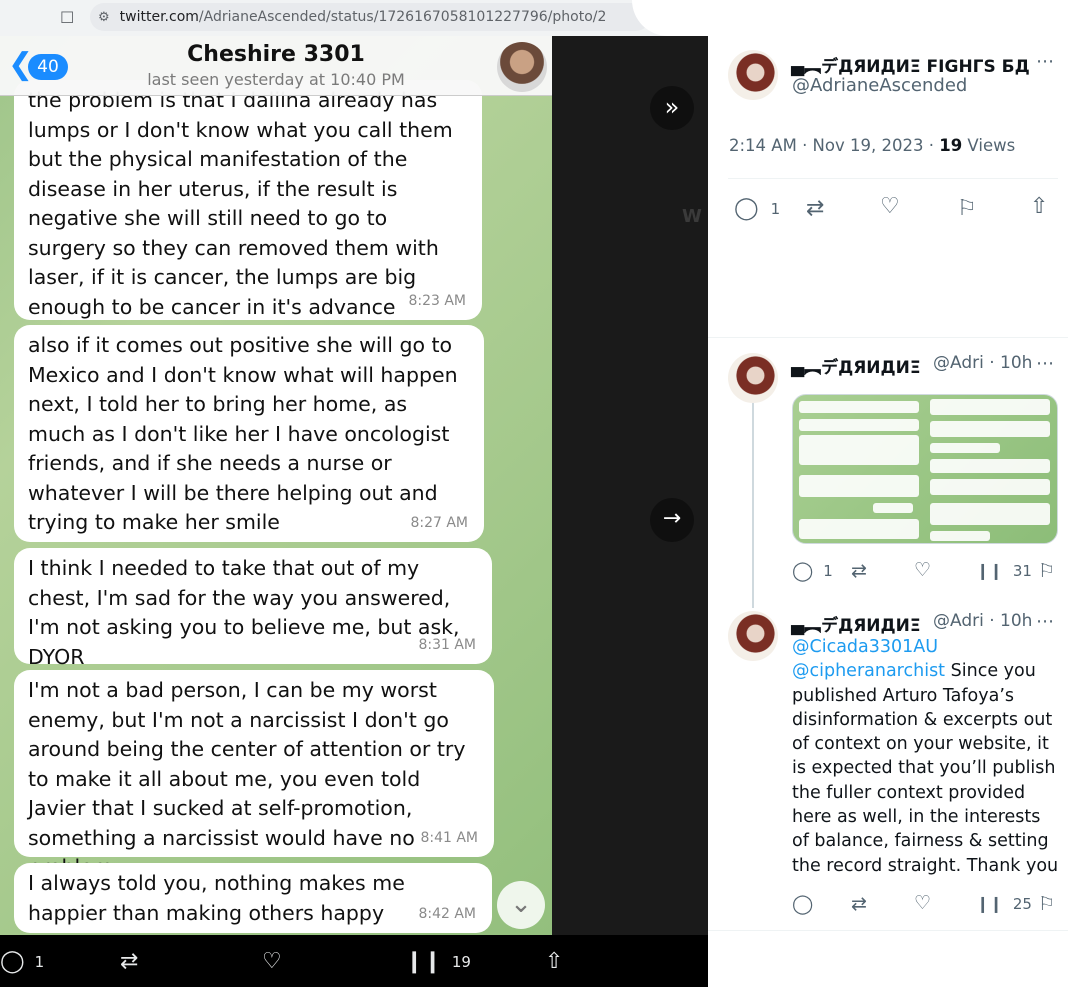 This screenshot has width=1068, height=987. What do you see at coordinates (438, 961) in the screenshot?
I see `photo-views: ❙❙ 19` at bounding box center [438, 961].